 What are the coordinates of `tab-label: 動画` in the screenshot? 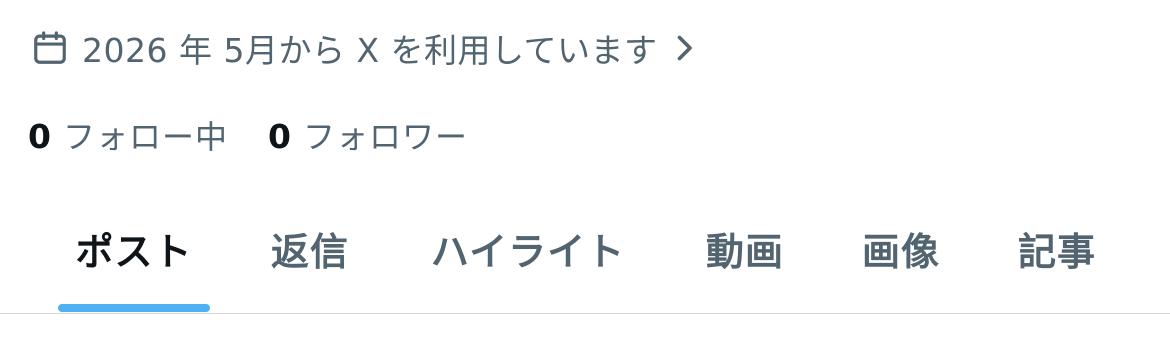 It's located at (744, 252).